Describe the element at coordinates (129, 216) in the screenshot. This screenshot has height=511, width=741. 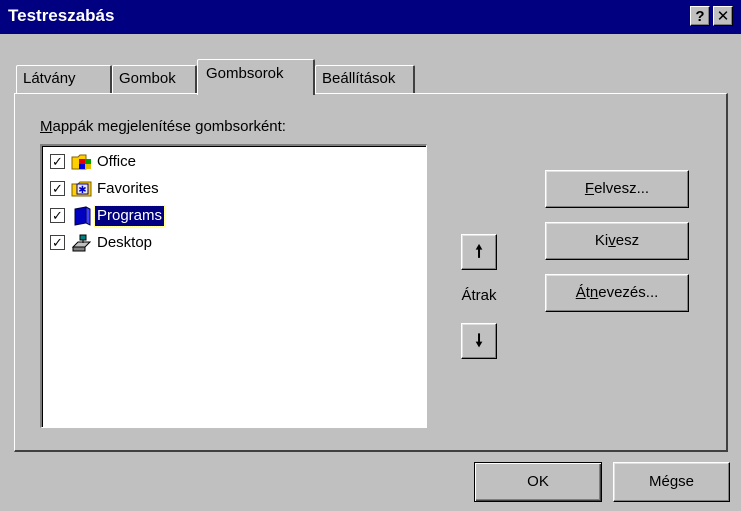
I see `item-label: Programs` at that location.